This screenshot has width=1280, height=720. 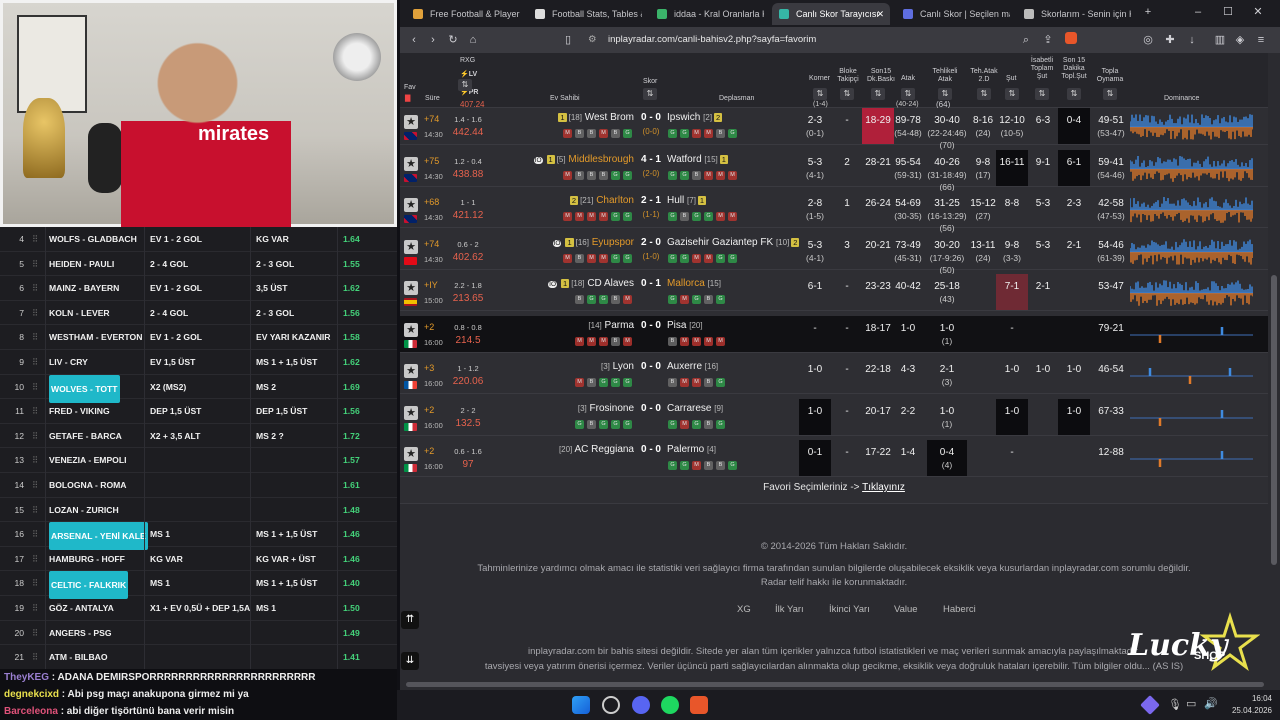 I want to click on scroll-bottom-button: ⇊, so click(x=410, y=661).